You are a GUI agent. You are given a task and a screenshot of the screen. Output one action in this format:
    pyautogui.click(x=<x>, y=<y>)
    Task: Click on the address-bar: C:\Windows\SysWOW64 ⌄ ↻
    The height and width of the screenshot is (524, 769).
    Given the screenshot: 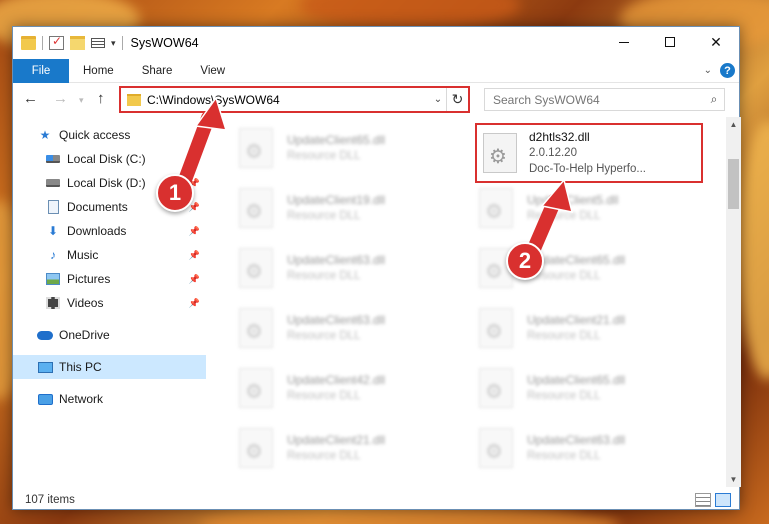 What is the action you would take?
    pyautogui.click(x=294, y=99)
    